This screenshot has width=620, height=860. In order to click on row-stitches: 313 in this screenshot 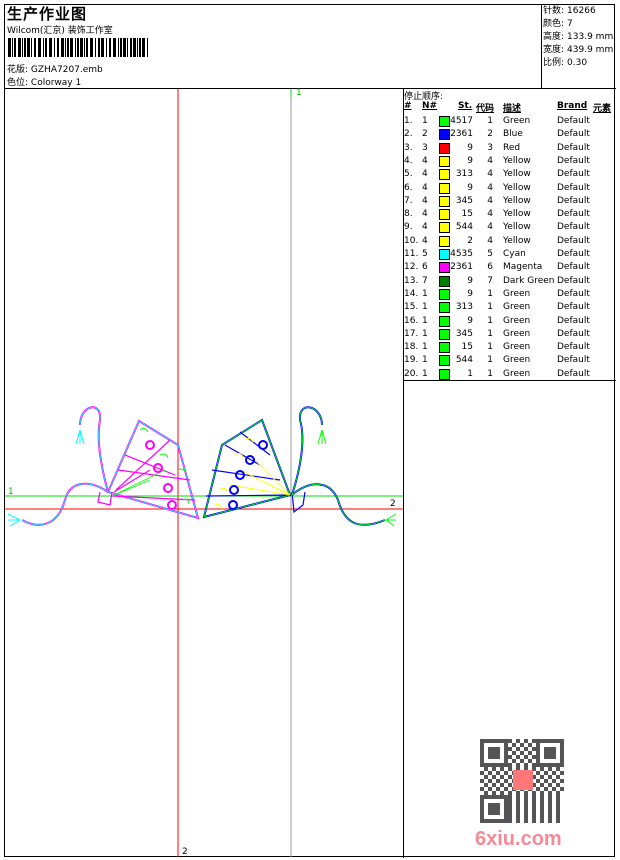, I will do `click(464, 174)`.